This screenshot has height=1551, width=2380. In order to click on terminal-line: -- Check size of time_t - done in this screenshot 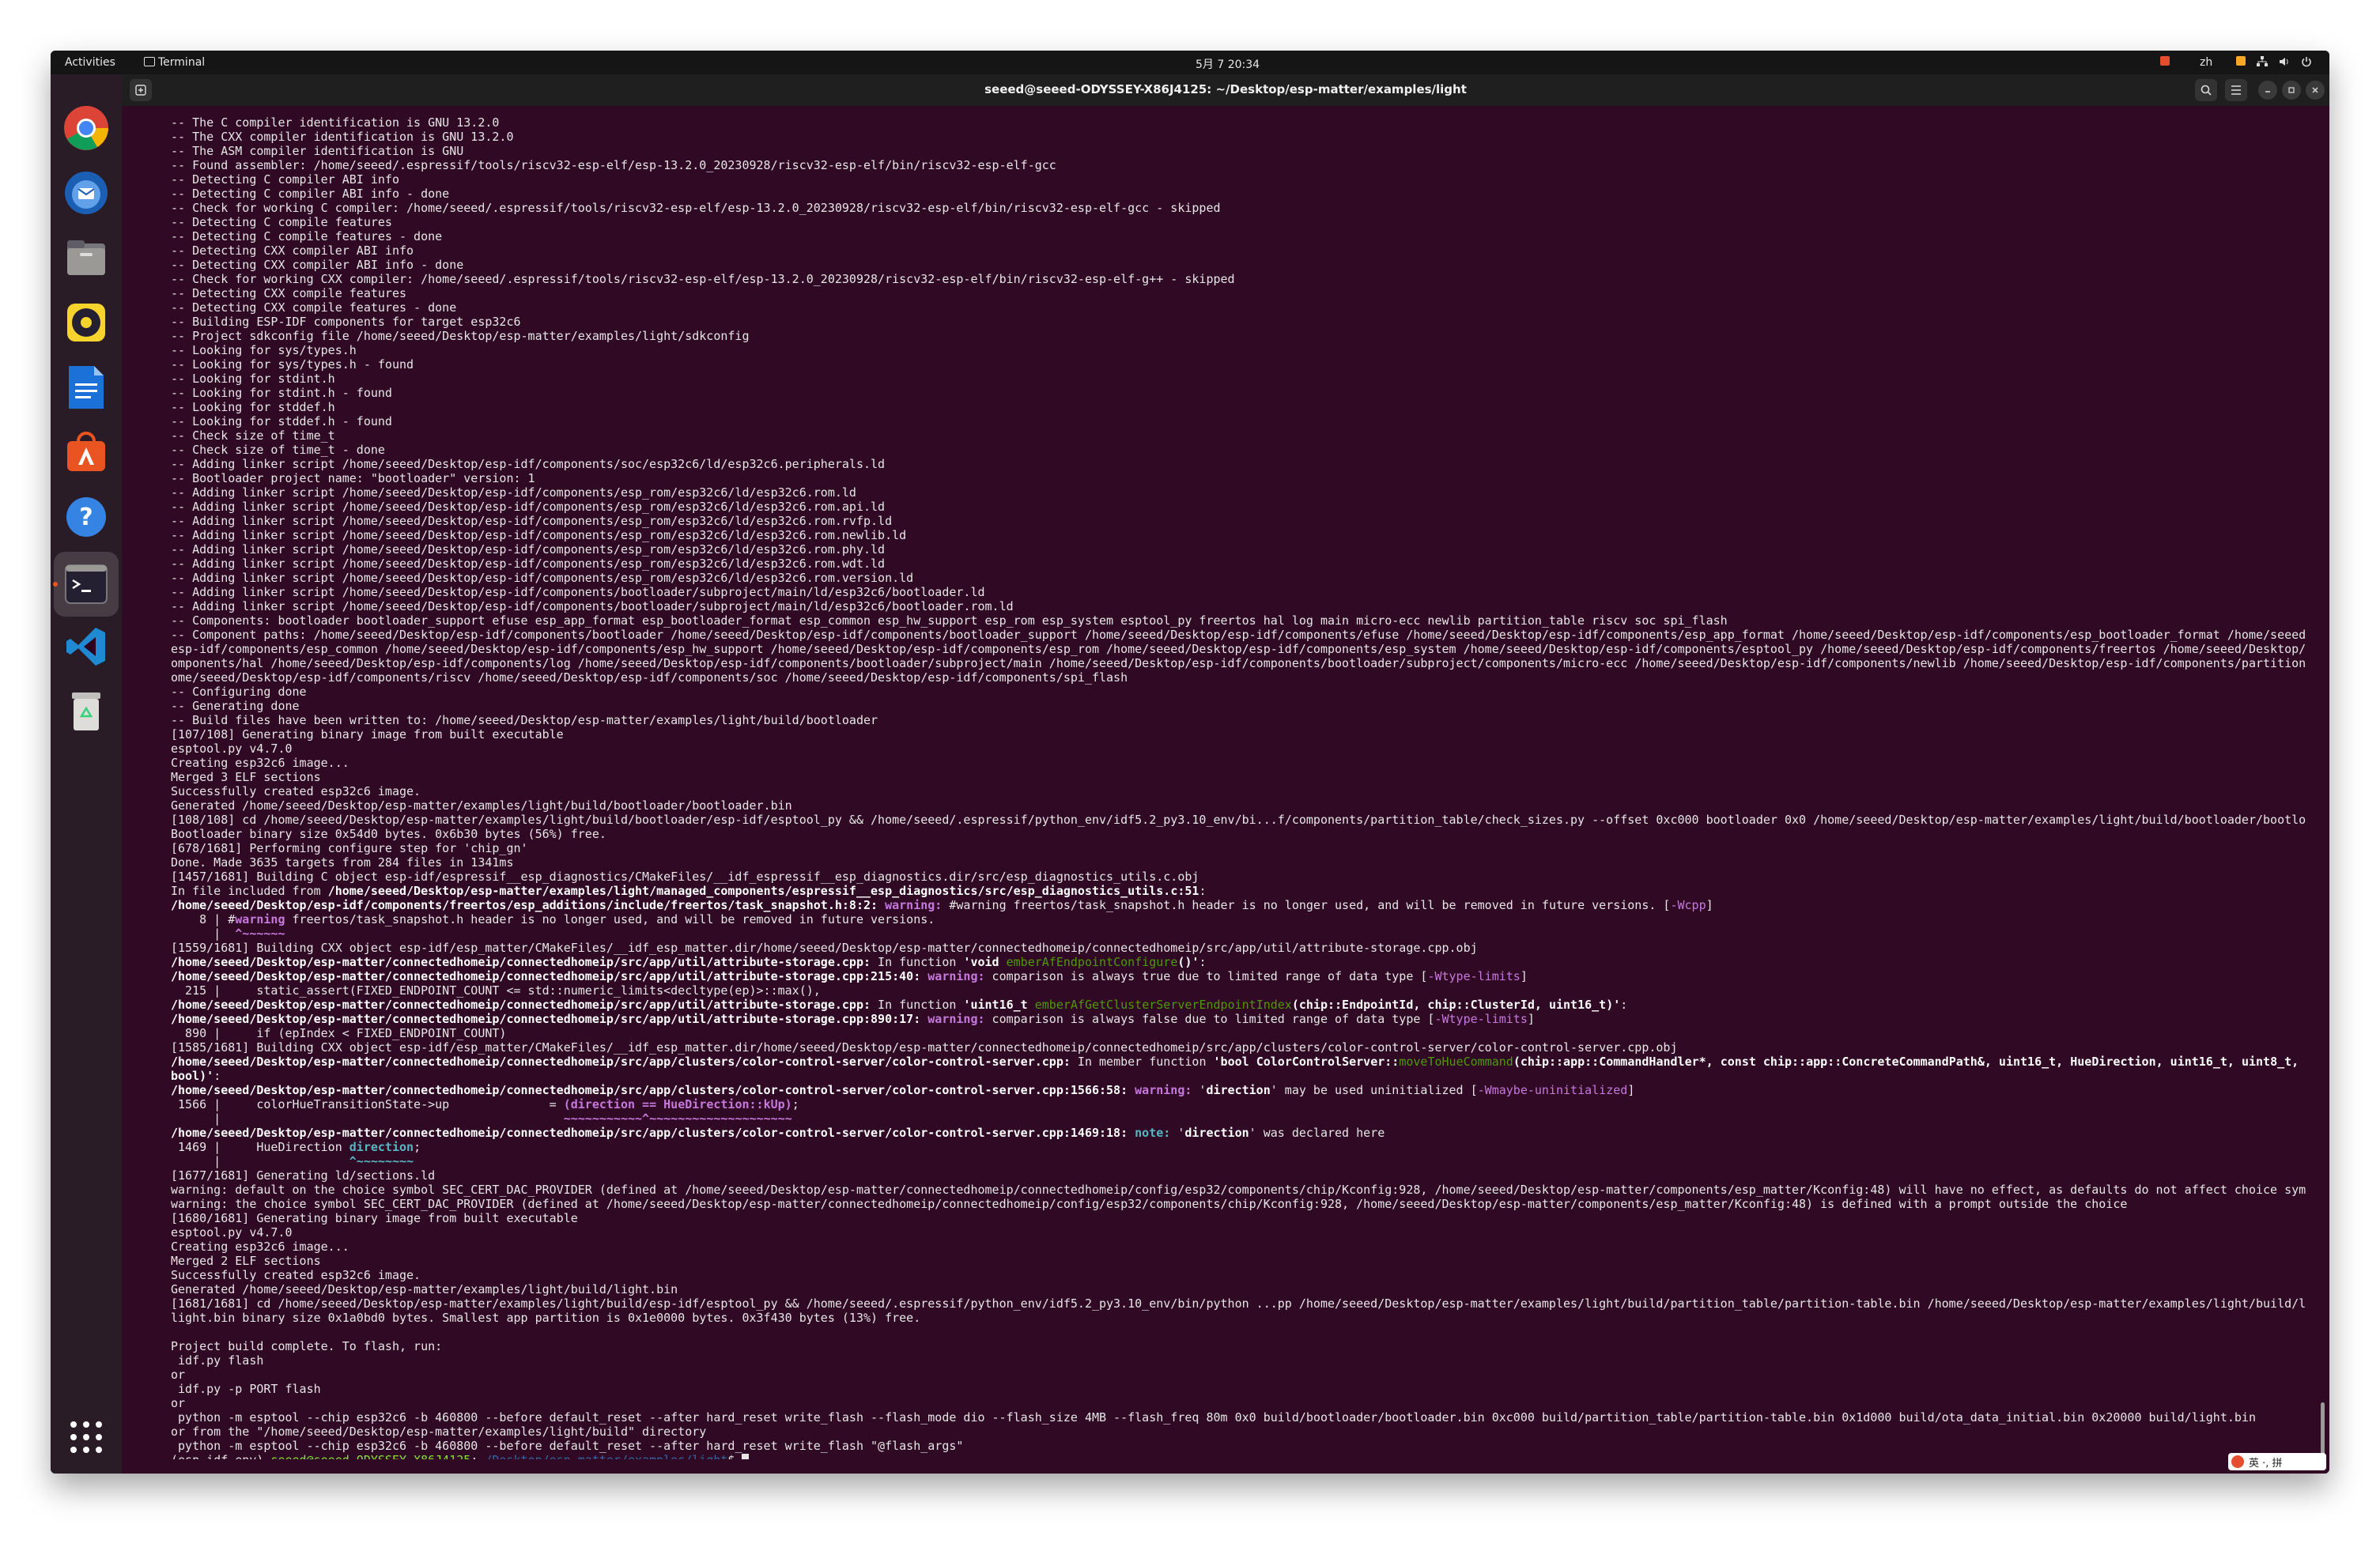, I will do `click(1238, 450)`.